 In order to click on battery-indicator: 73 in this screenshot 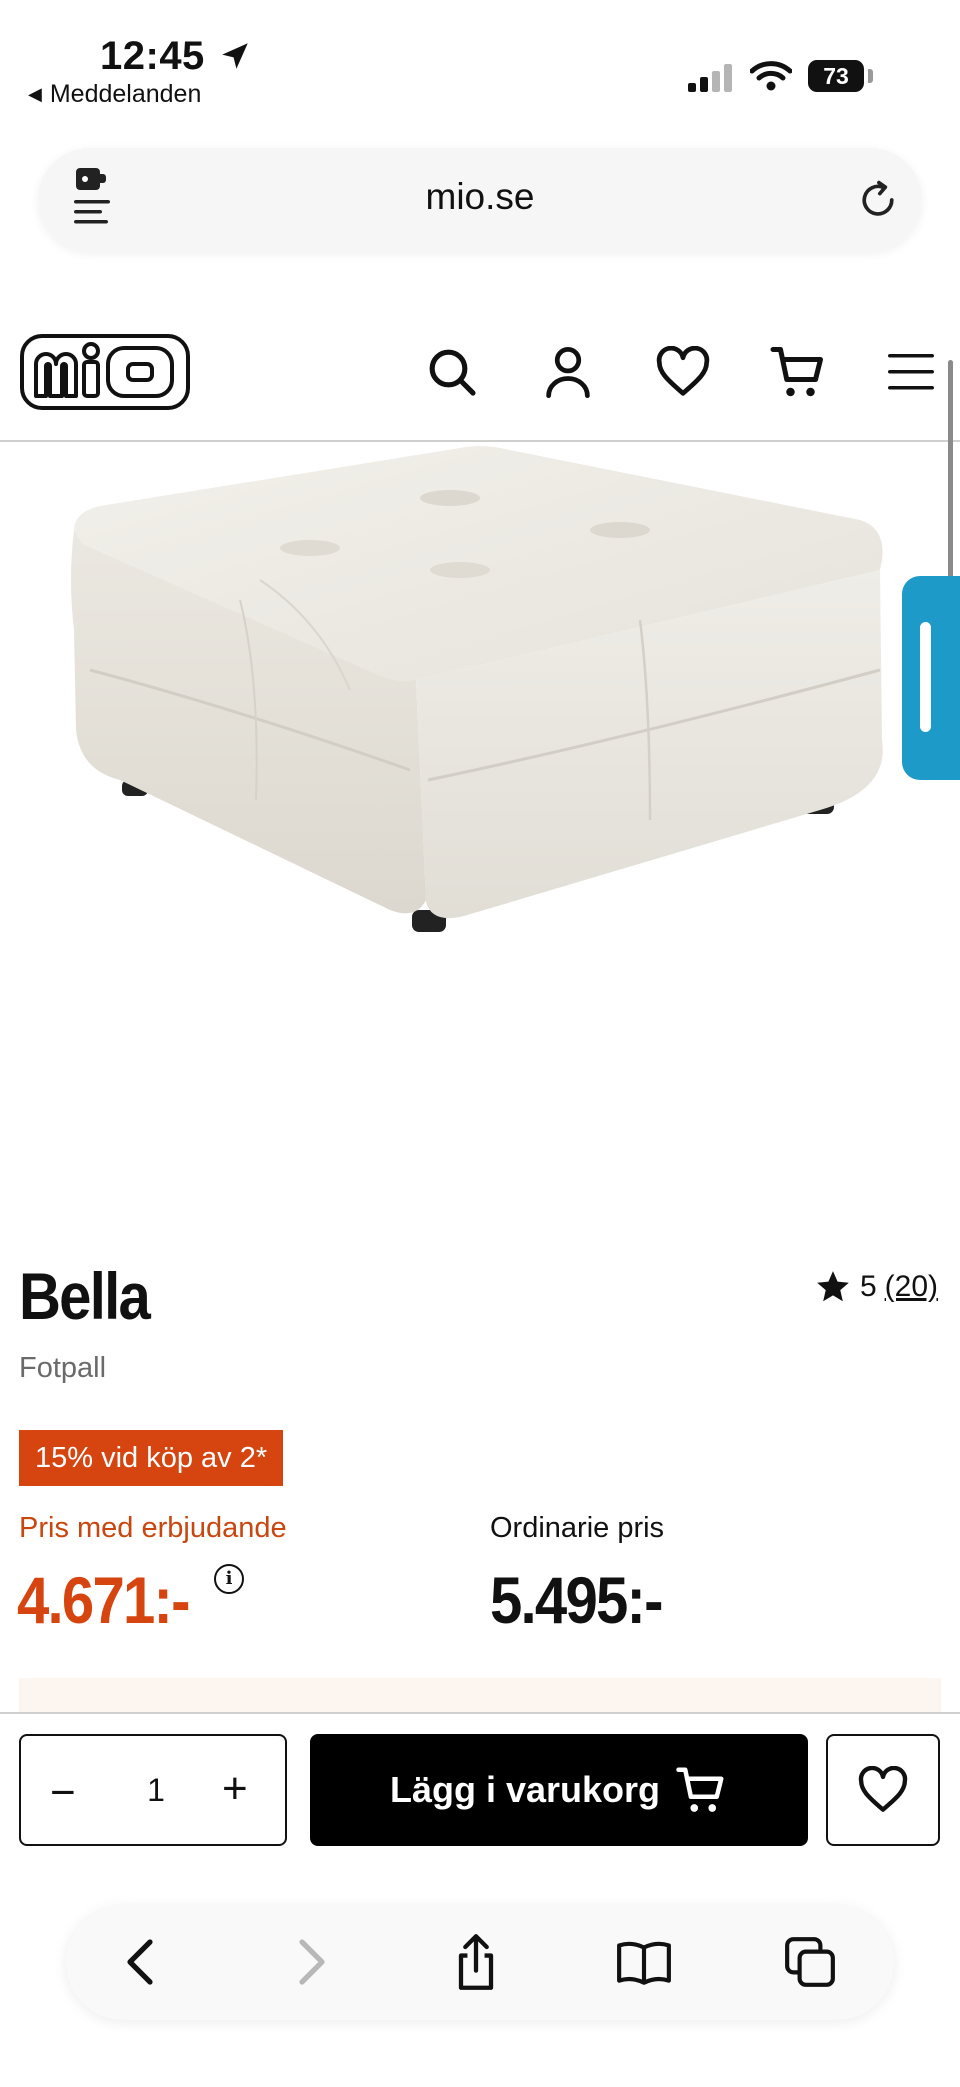, I will do `click(836, 76)`.